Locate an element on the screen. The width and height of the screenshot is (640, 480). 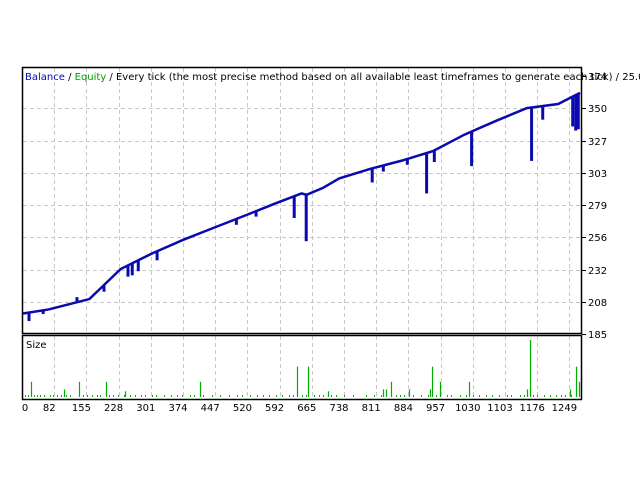
x-tick-label: 957 is located at coordinates (435, 408).